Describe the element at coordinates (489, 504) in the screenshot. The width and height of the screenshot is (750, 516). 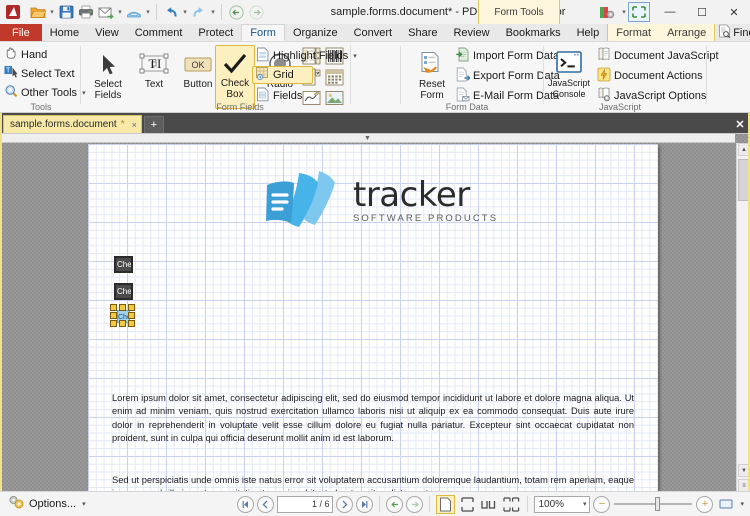
I see `two-page-view` at that location.